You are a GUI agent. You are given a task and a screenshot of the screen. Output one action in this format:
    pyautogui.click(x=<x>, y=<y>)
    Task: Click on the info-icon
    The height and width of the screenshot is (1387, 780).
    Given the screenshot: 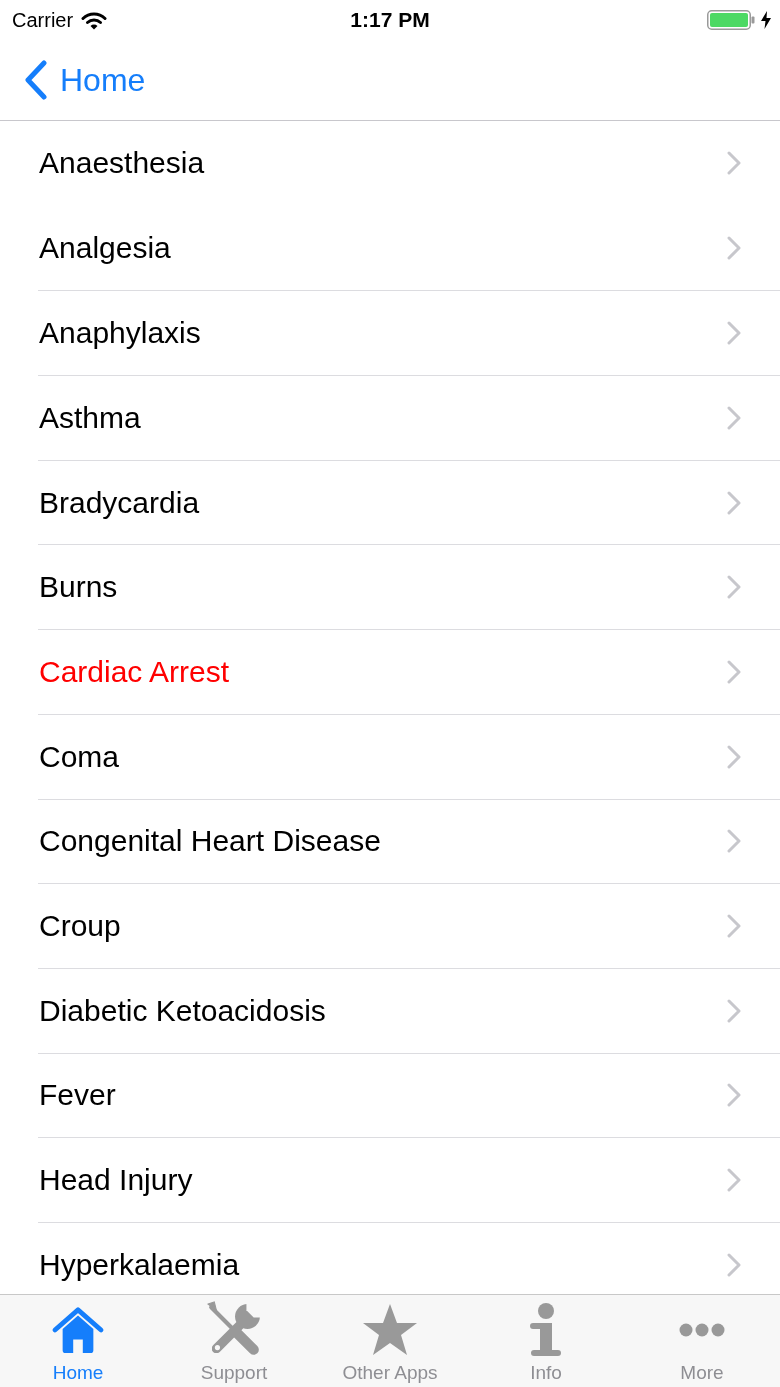 What is the action you would take?
    pyautogui.click(x=546, y=1330)
    